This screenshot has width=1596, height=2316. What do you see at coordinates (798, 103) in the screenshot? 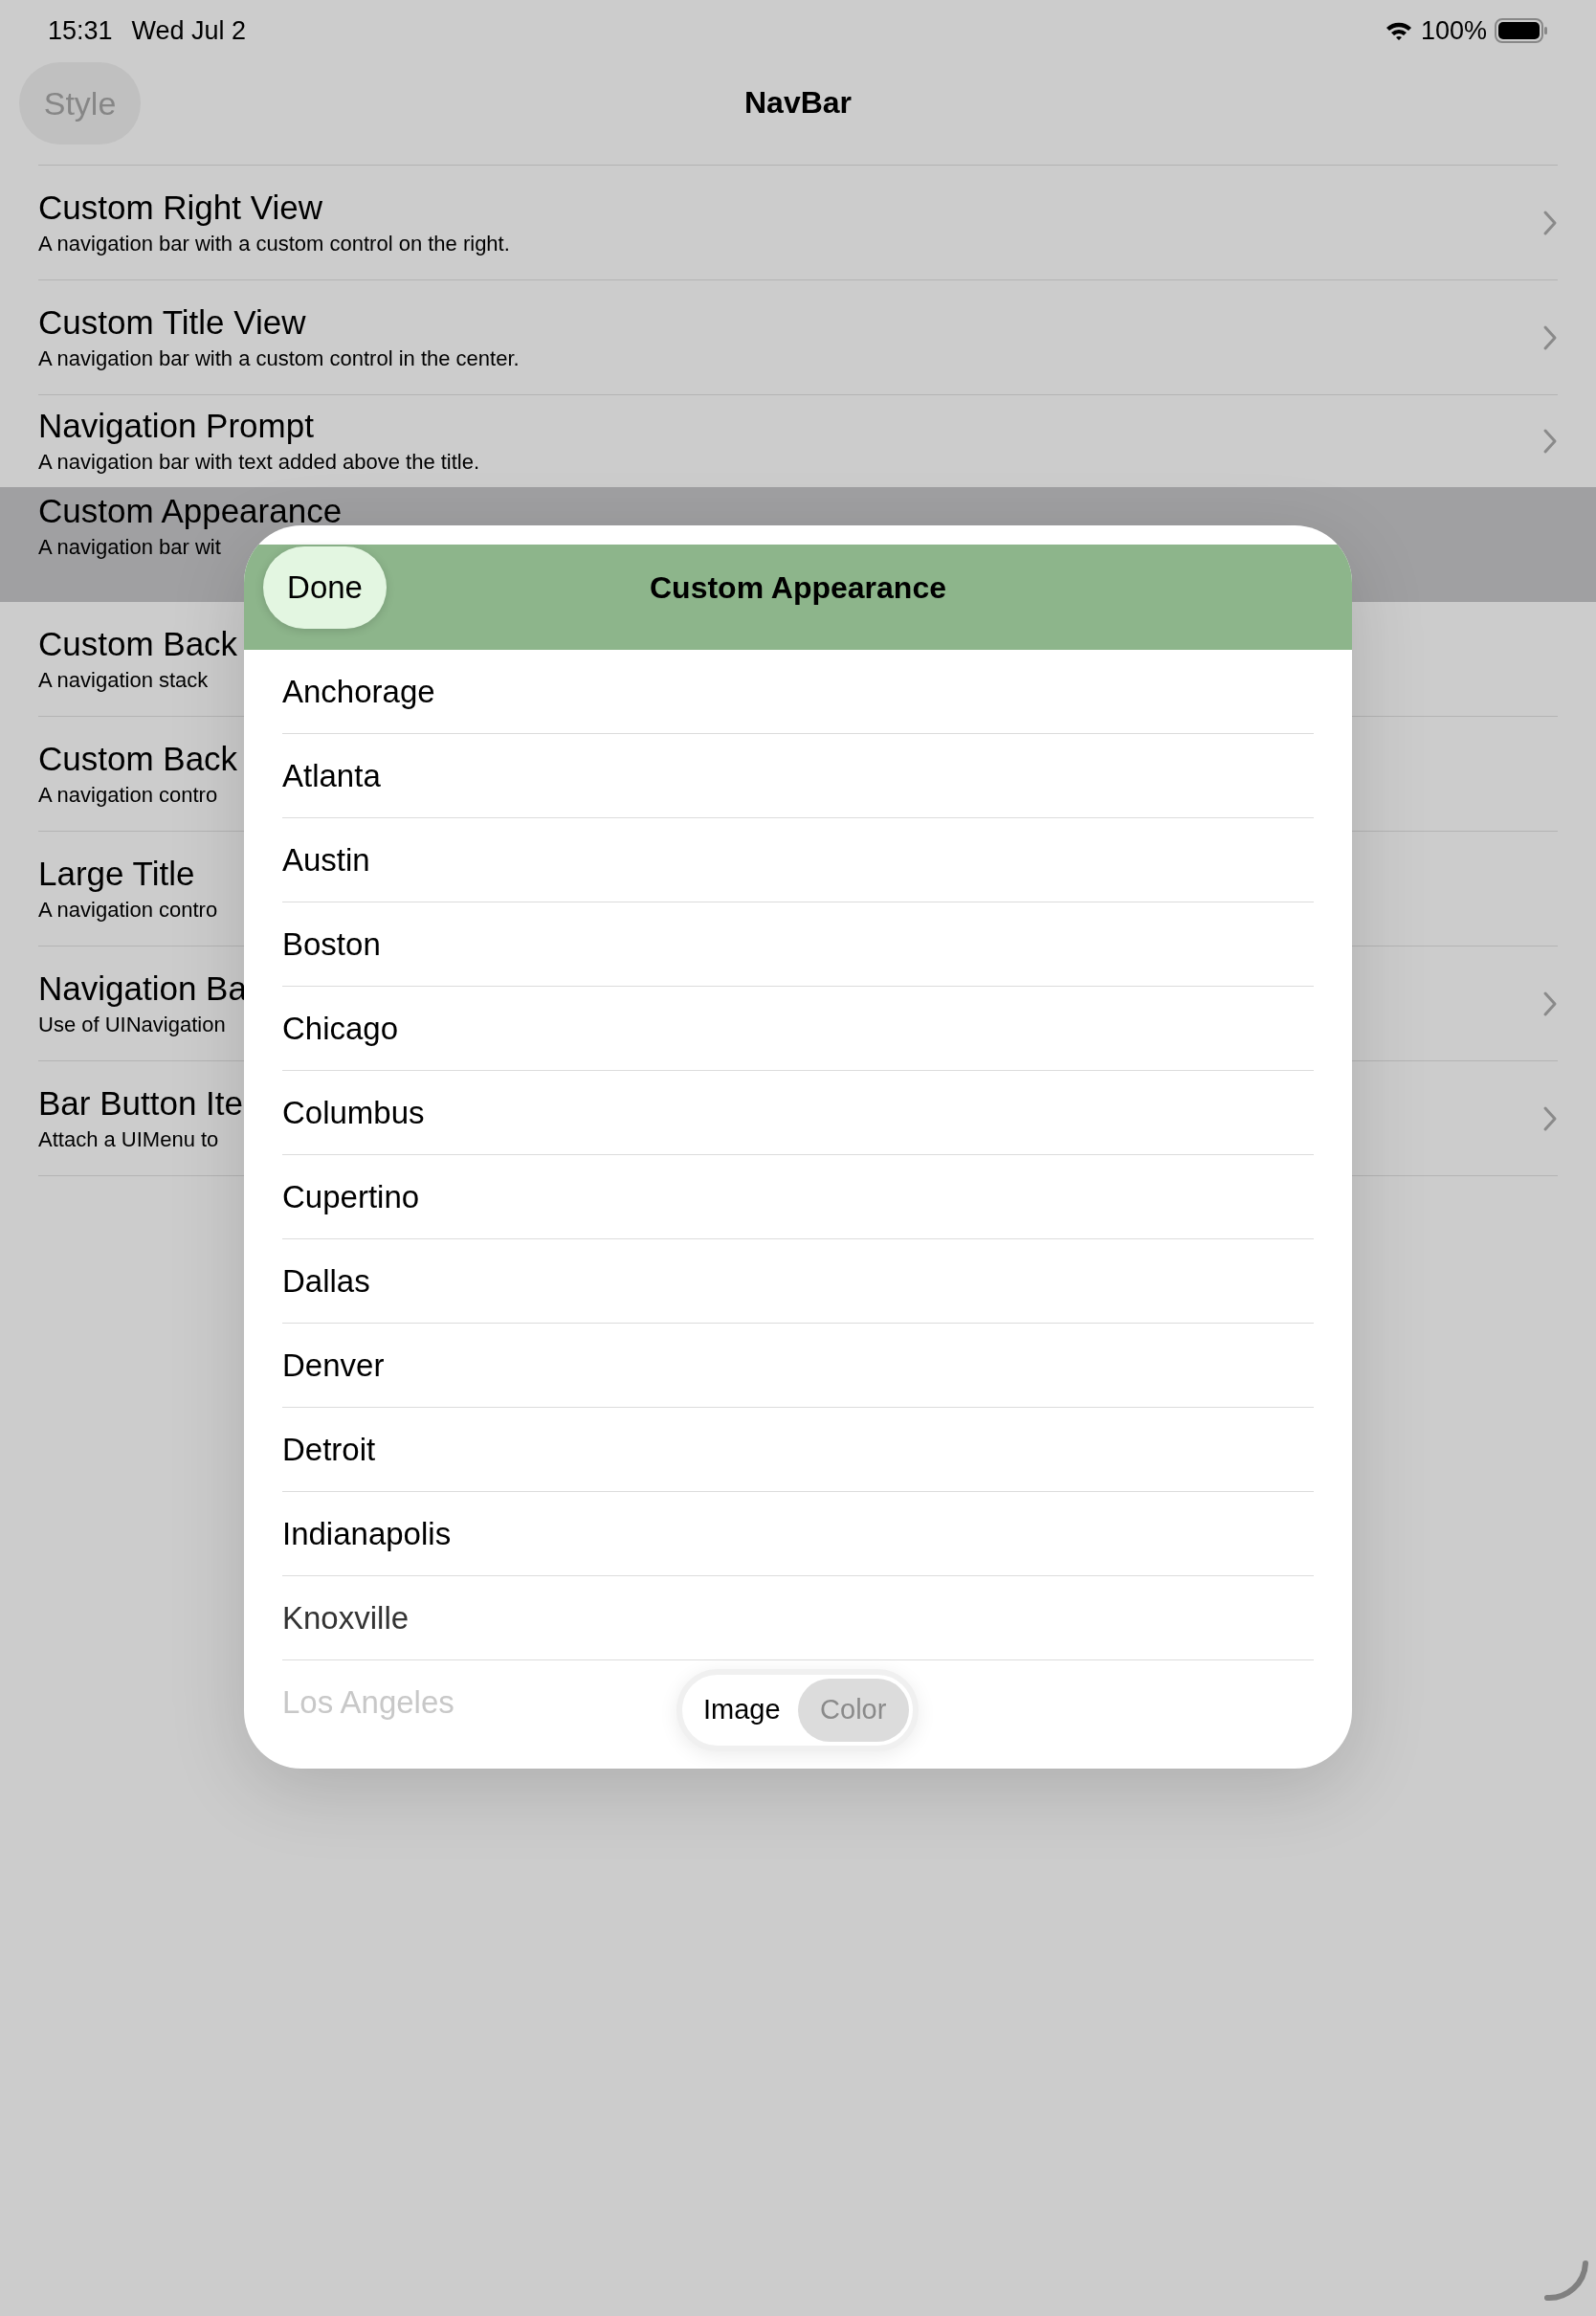
I see `nav-title: NavBar` at bounding box center [798, 103].